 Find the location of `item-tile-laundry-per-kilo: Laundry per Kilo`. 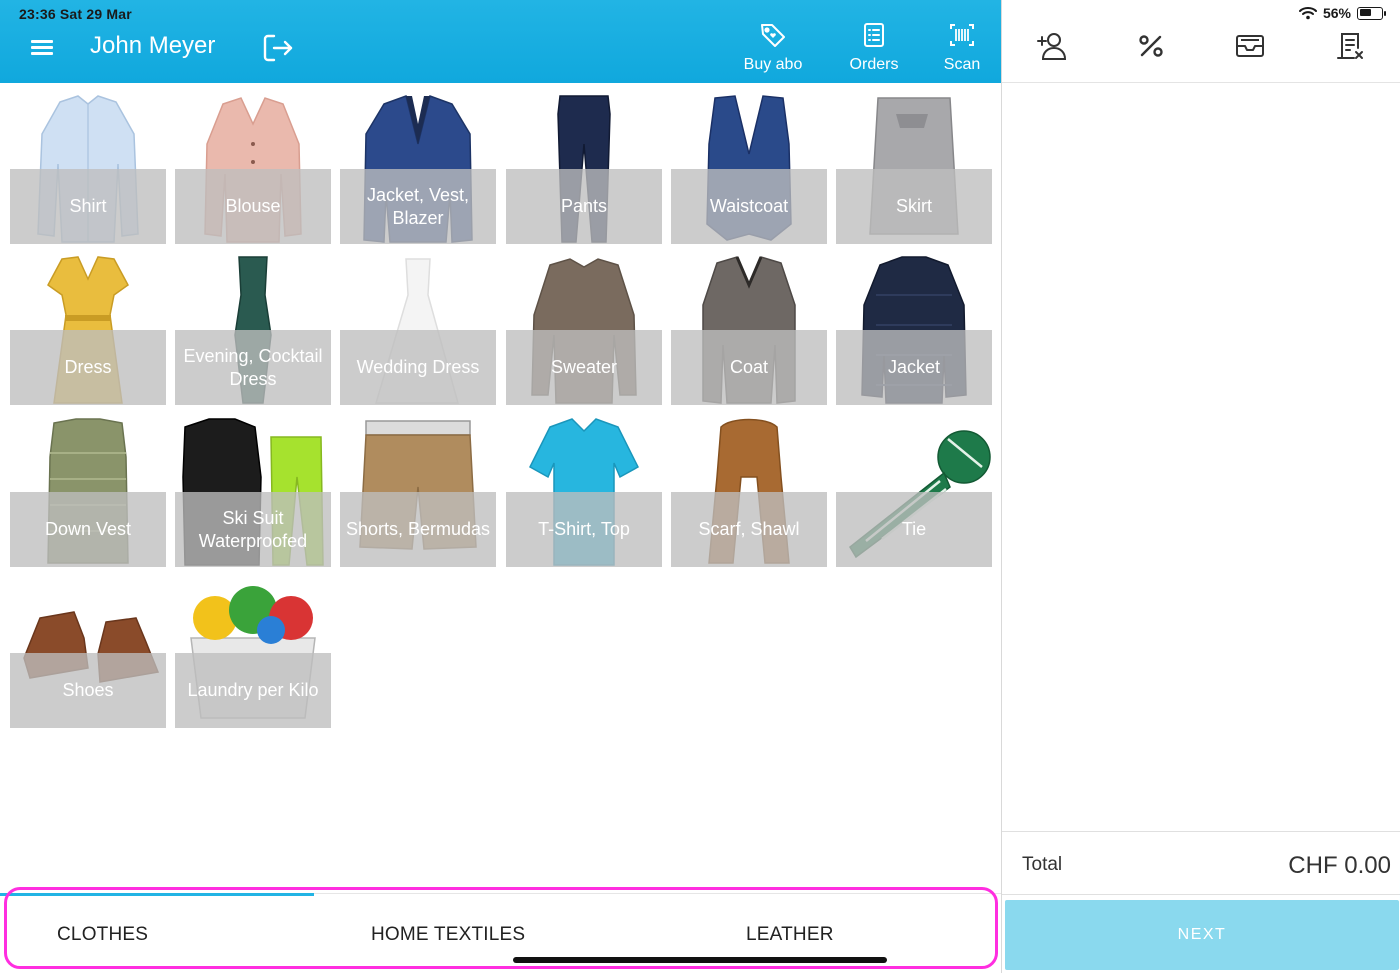

item-tile-laundry-per-kilo: Laundry per Kilo is located at coordinates (253, 653).